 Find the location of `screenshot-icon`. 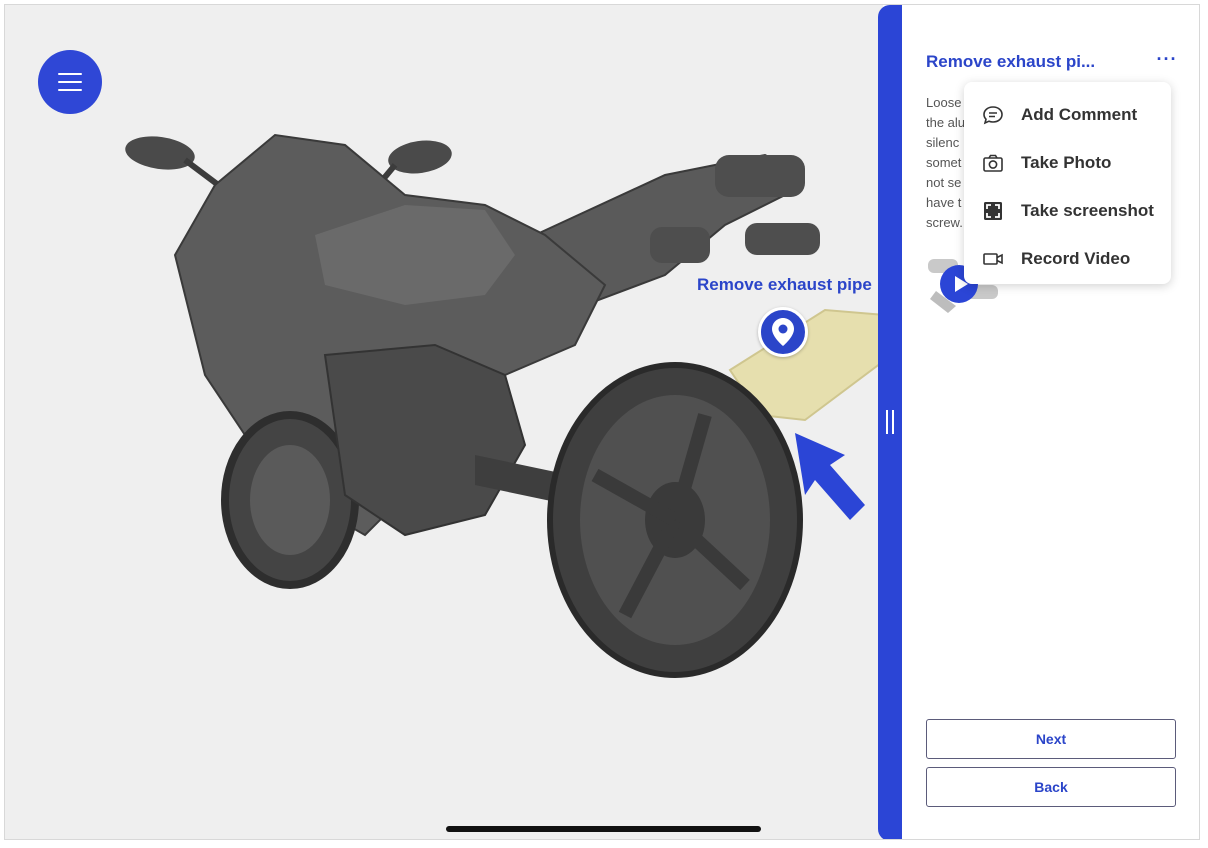

screenshot-icon is located at coordinates (993, 211).